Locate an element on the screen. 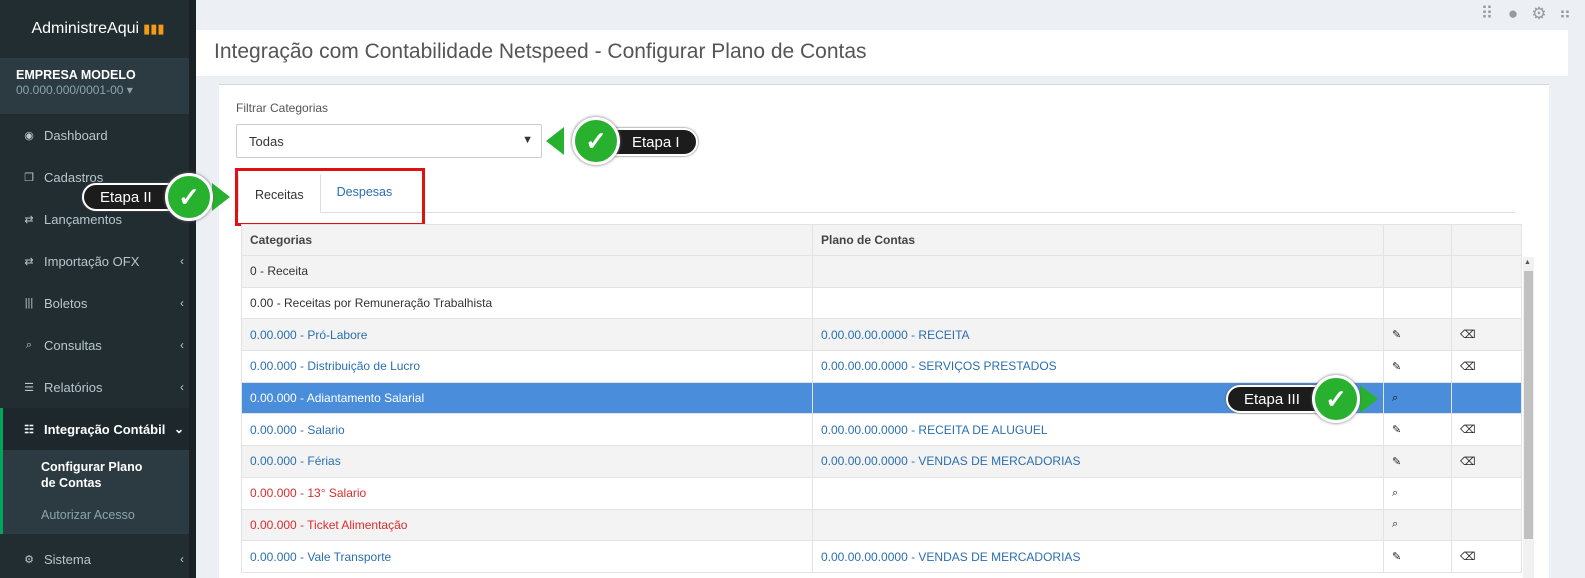 The image size is (1585, 578). company-switcher: EMPRESA MODELO 00.000.000/0001-00 ▾ is located at coordinates (98, 86).